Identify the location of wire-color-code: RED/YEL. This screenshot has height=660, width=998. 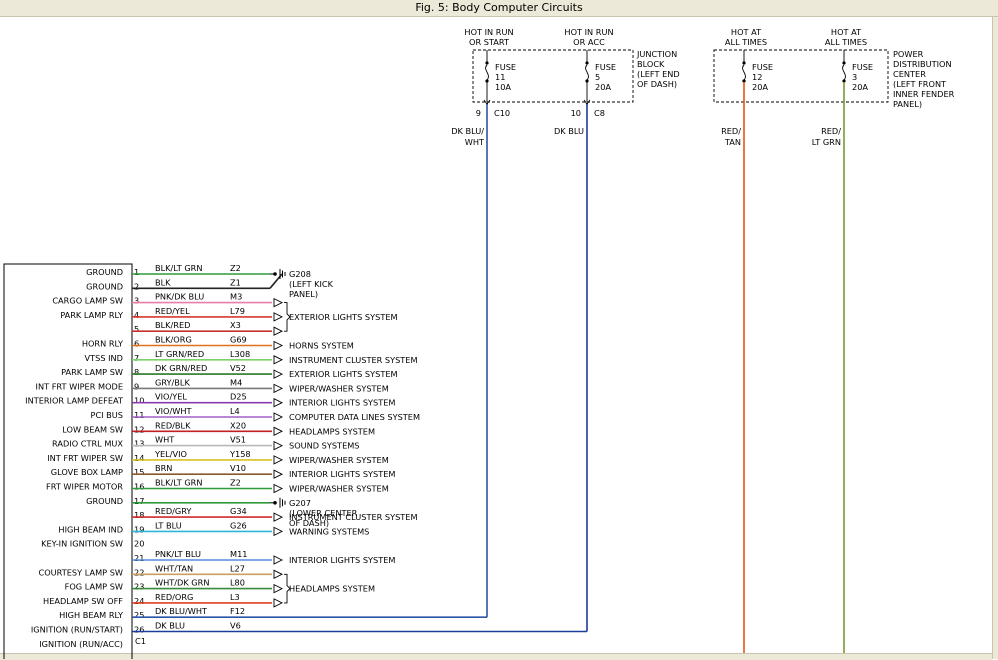
(172, 311).